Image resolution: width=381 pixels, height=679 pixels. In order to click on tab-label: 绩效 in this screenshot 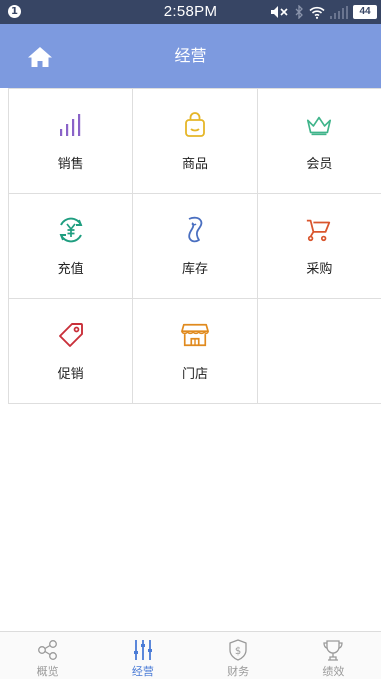, I will do `click(333, 671)`.